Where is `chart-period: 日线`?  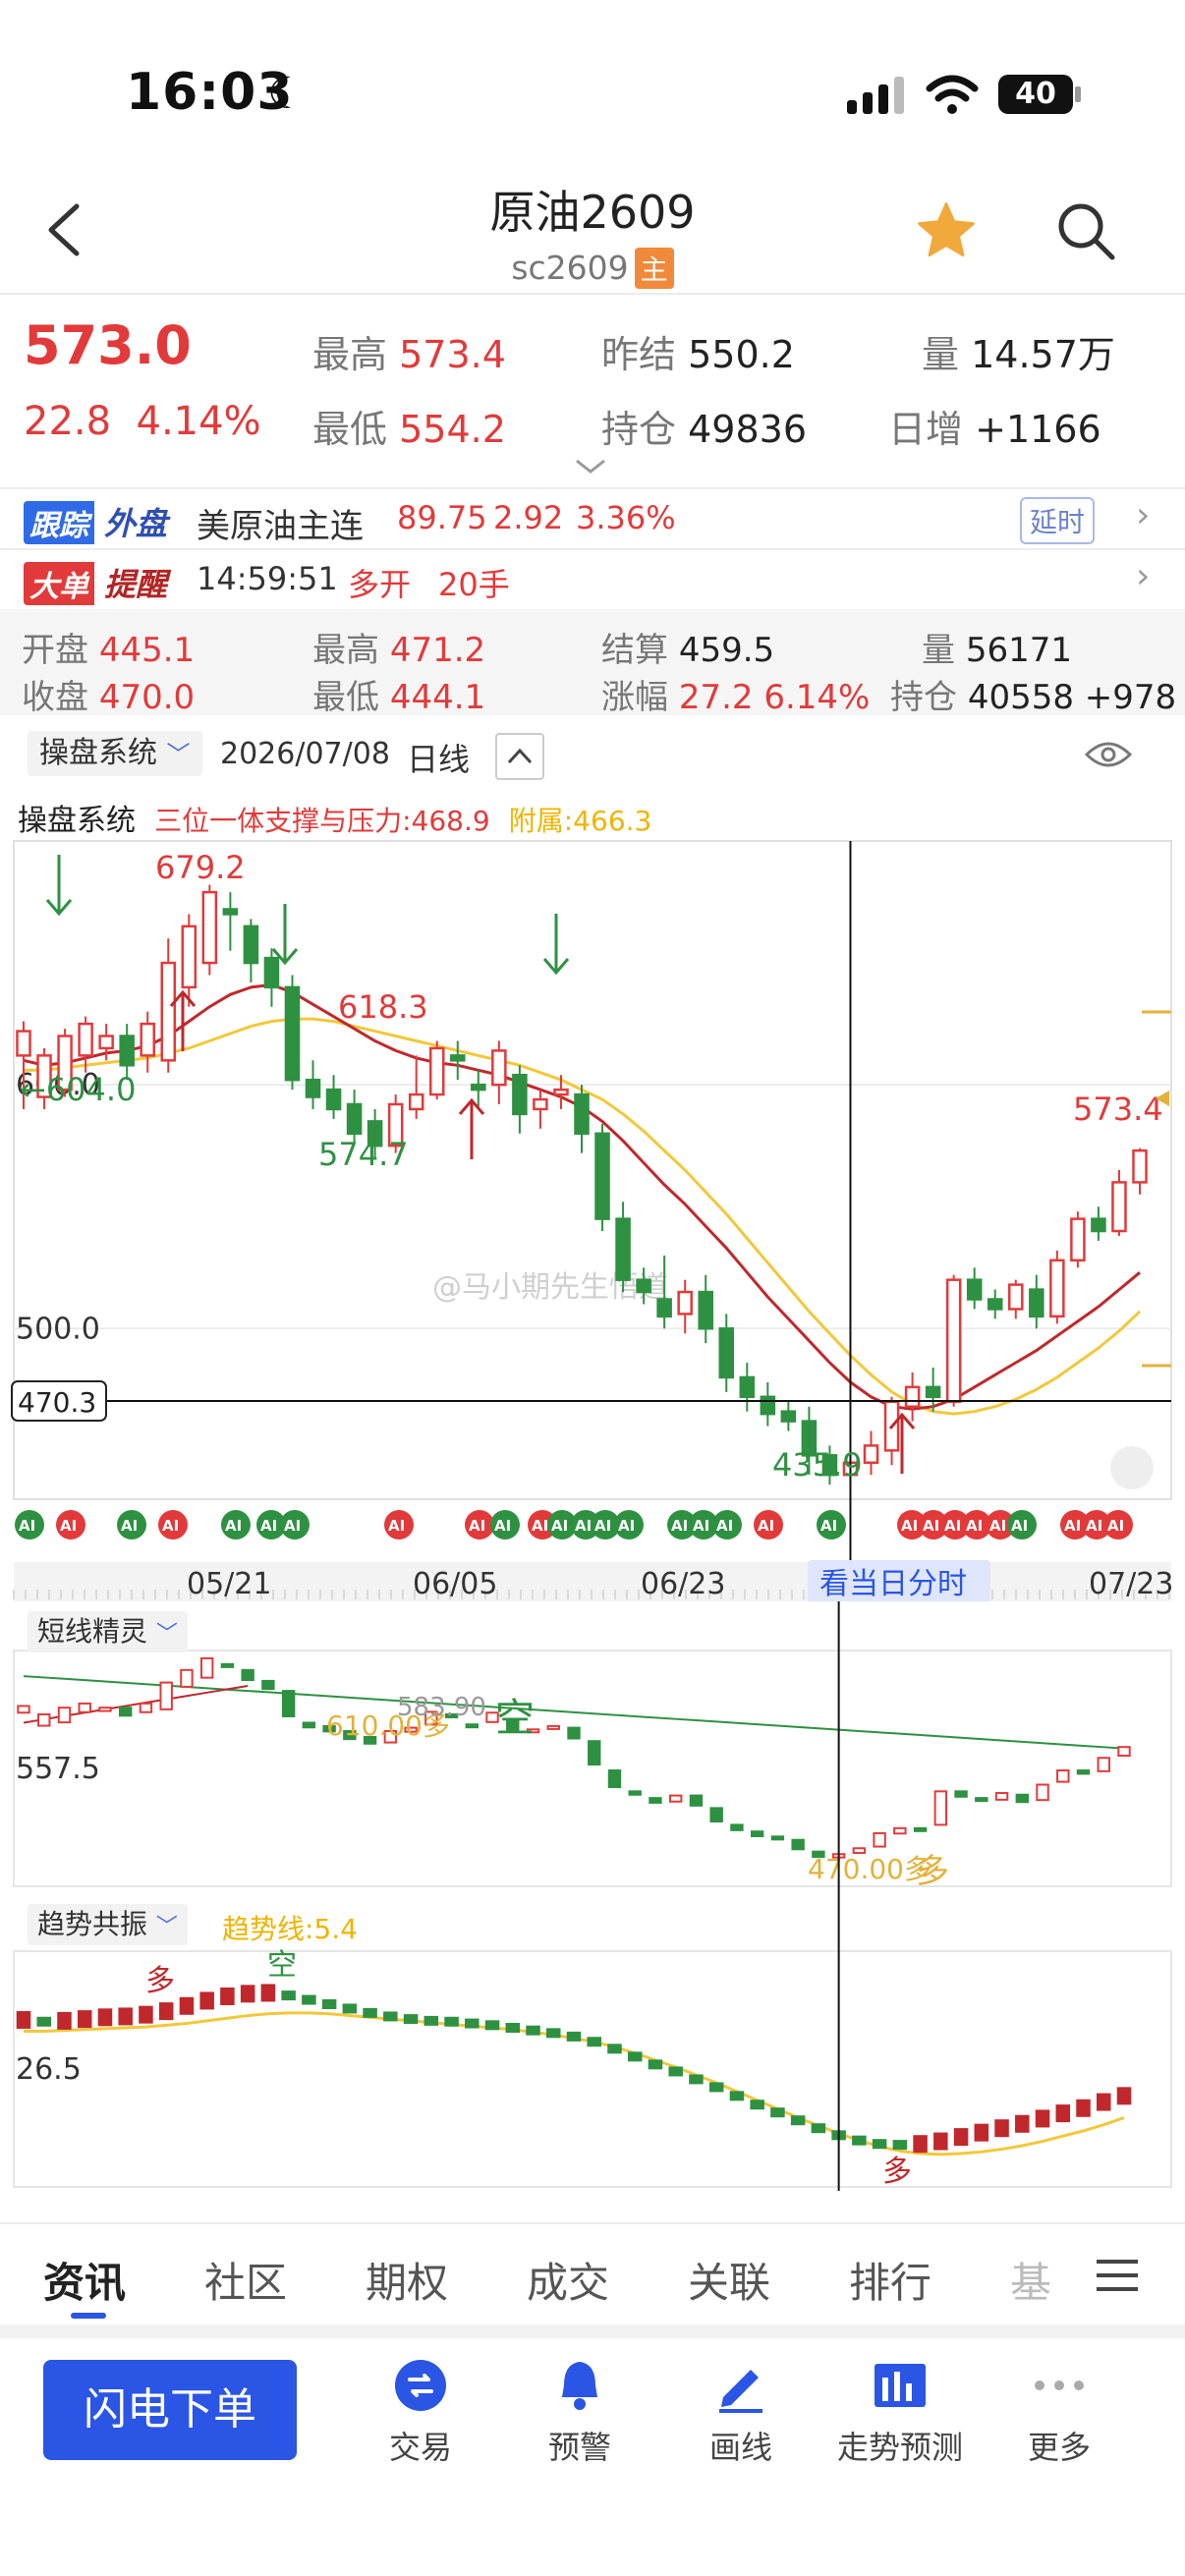 chart-period: 日线 is located at coordinates (439, 757).